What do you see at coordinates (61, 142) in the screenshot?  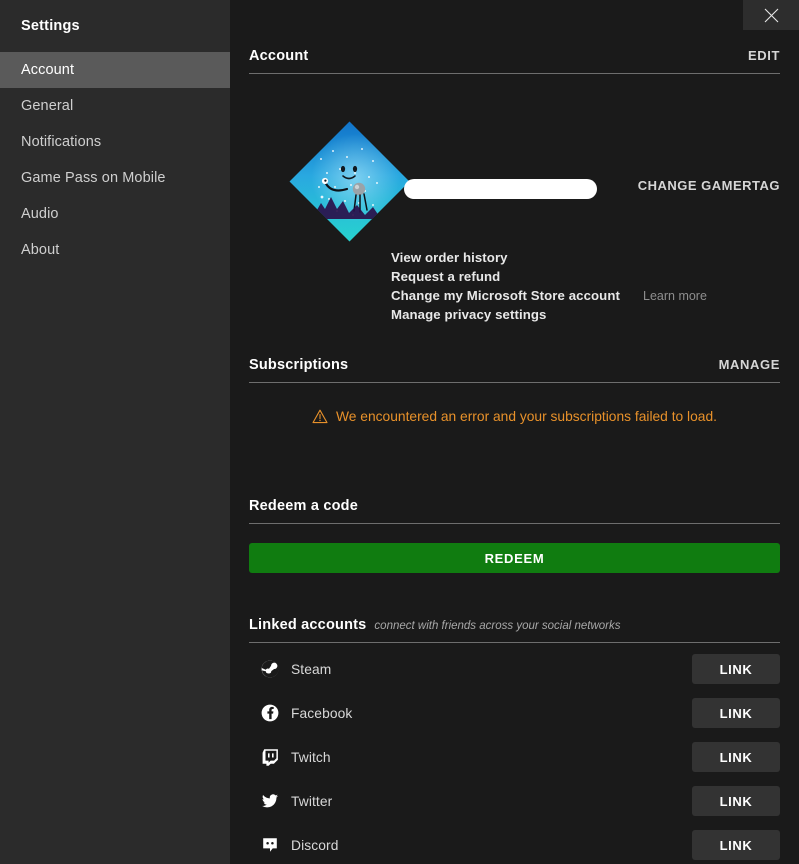 I see `sidebar-item-label: Notifications` at bounding box center [61, 142].